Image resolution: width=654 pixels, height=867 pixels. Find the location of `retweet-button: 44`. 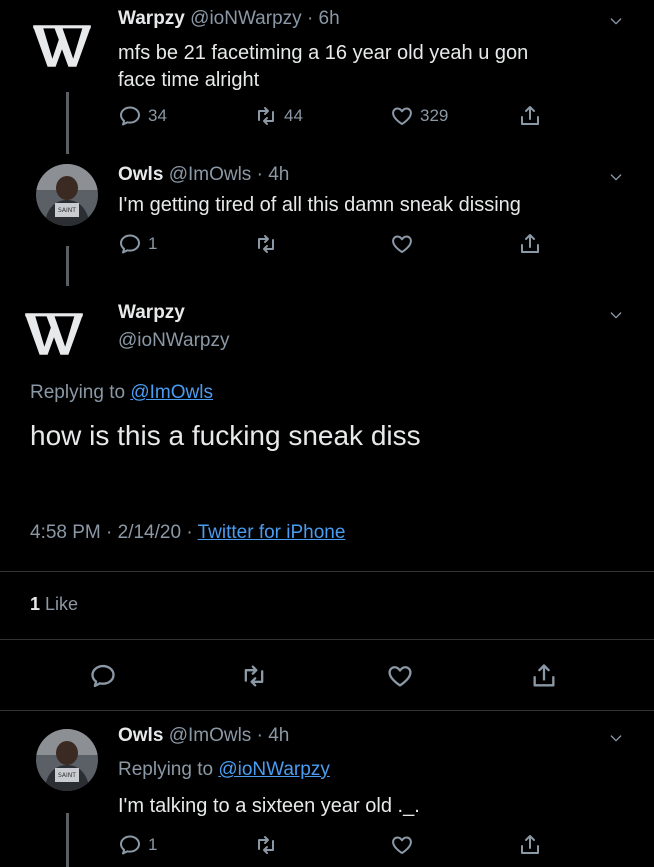

retweet-button: 44 is located at coordinates (278, 116).